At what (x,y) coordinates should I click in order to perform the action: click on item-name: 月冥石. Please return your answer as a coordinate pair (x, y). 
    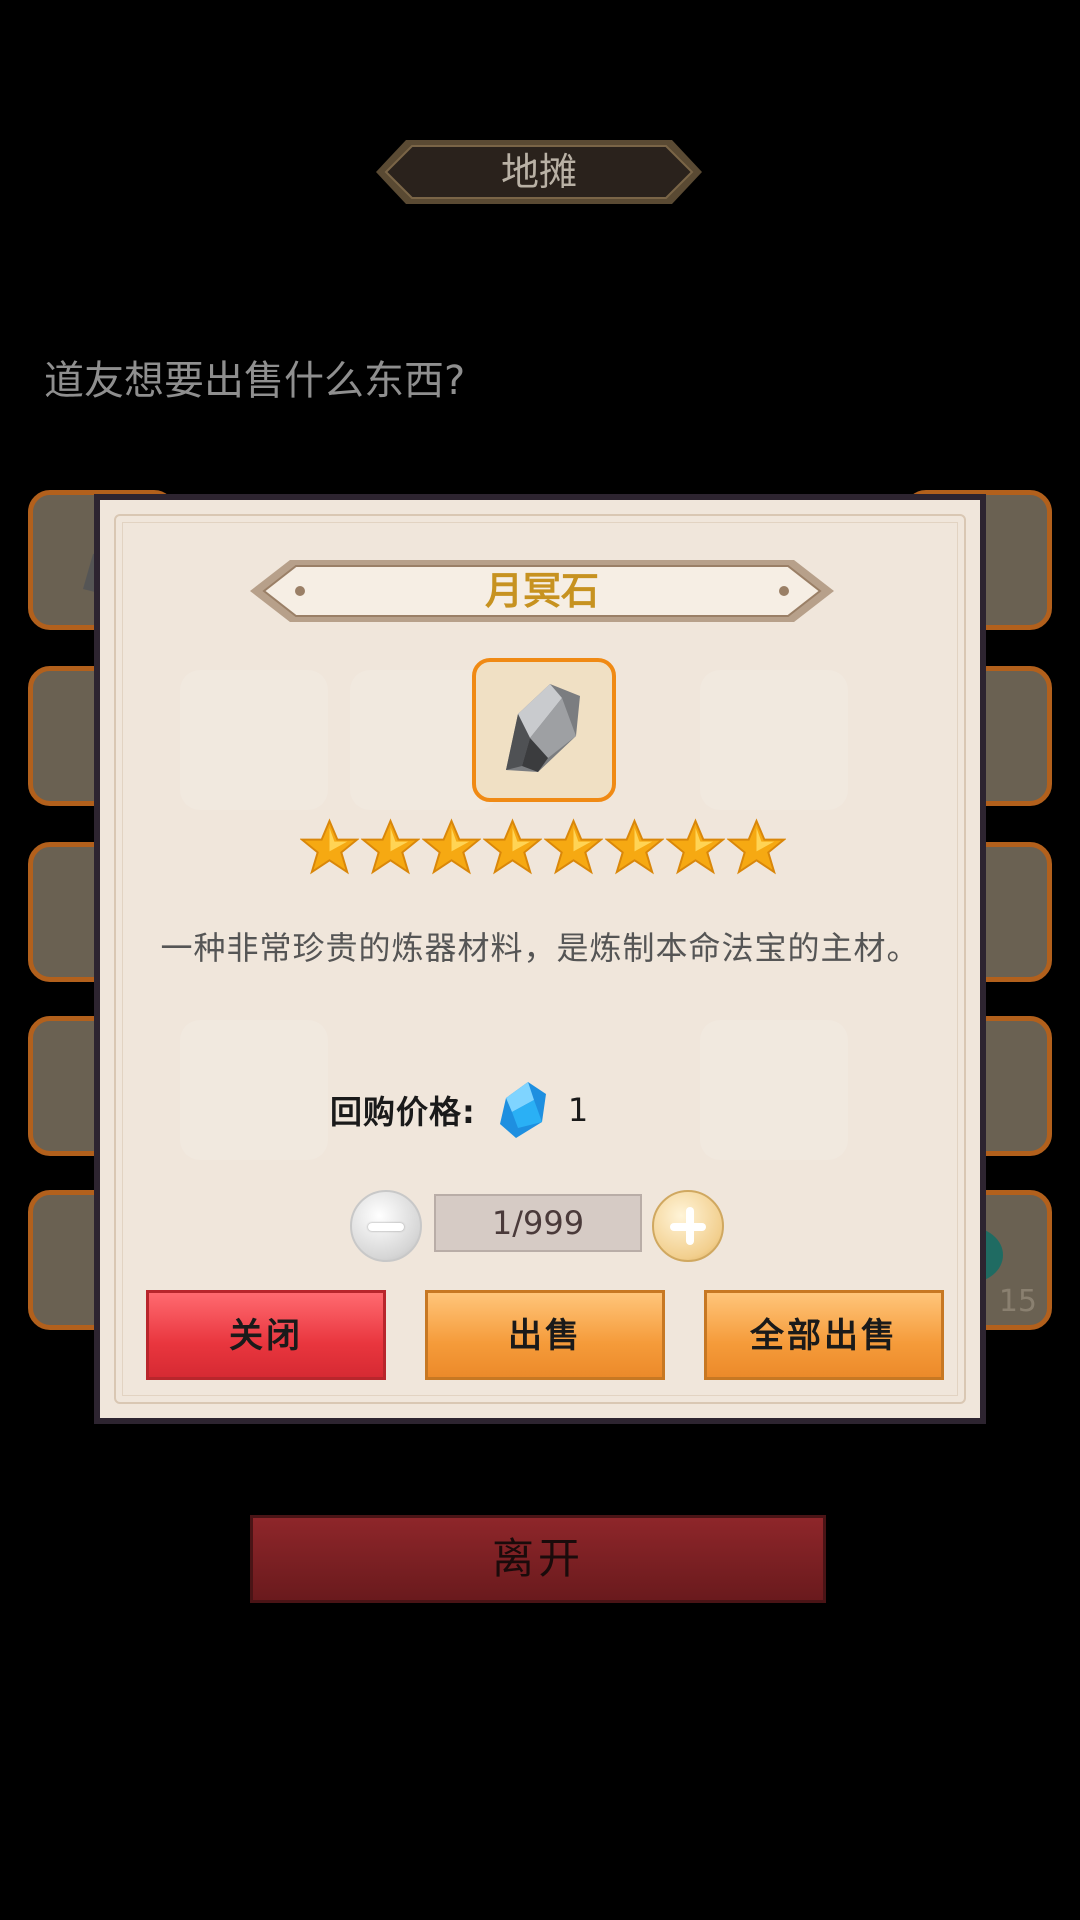
    Looking at the image, I should click on (541, 591).